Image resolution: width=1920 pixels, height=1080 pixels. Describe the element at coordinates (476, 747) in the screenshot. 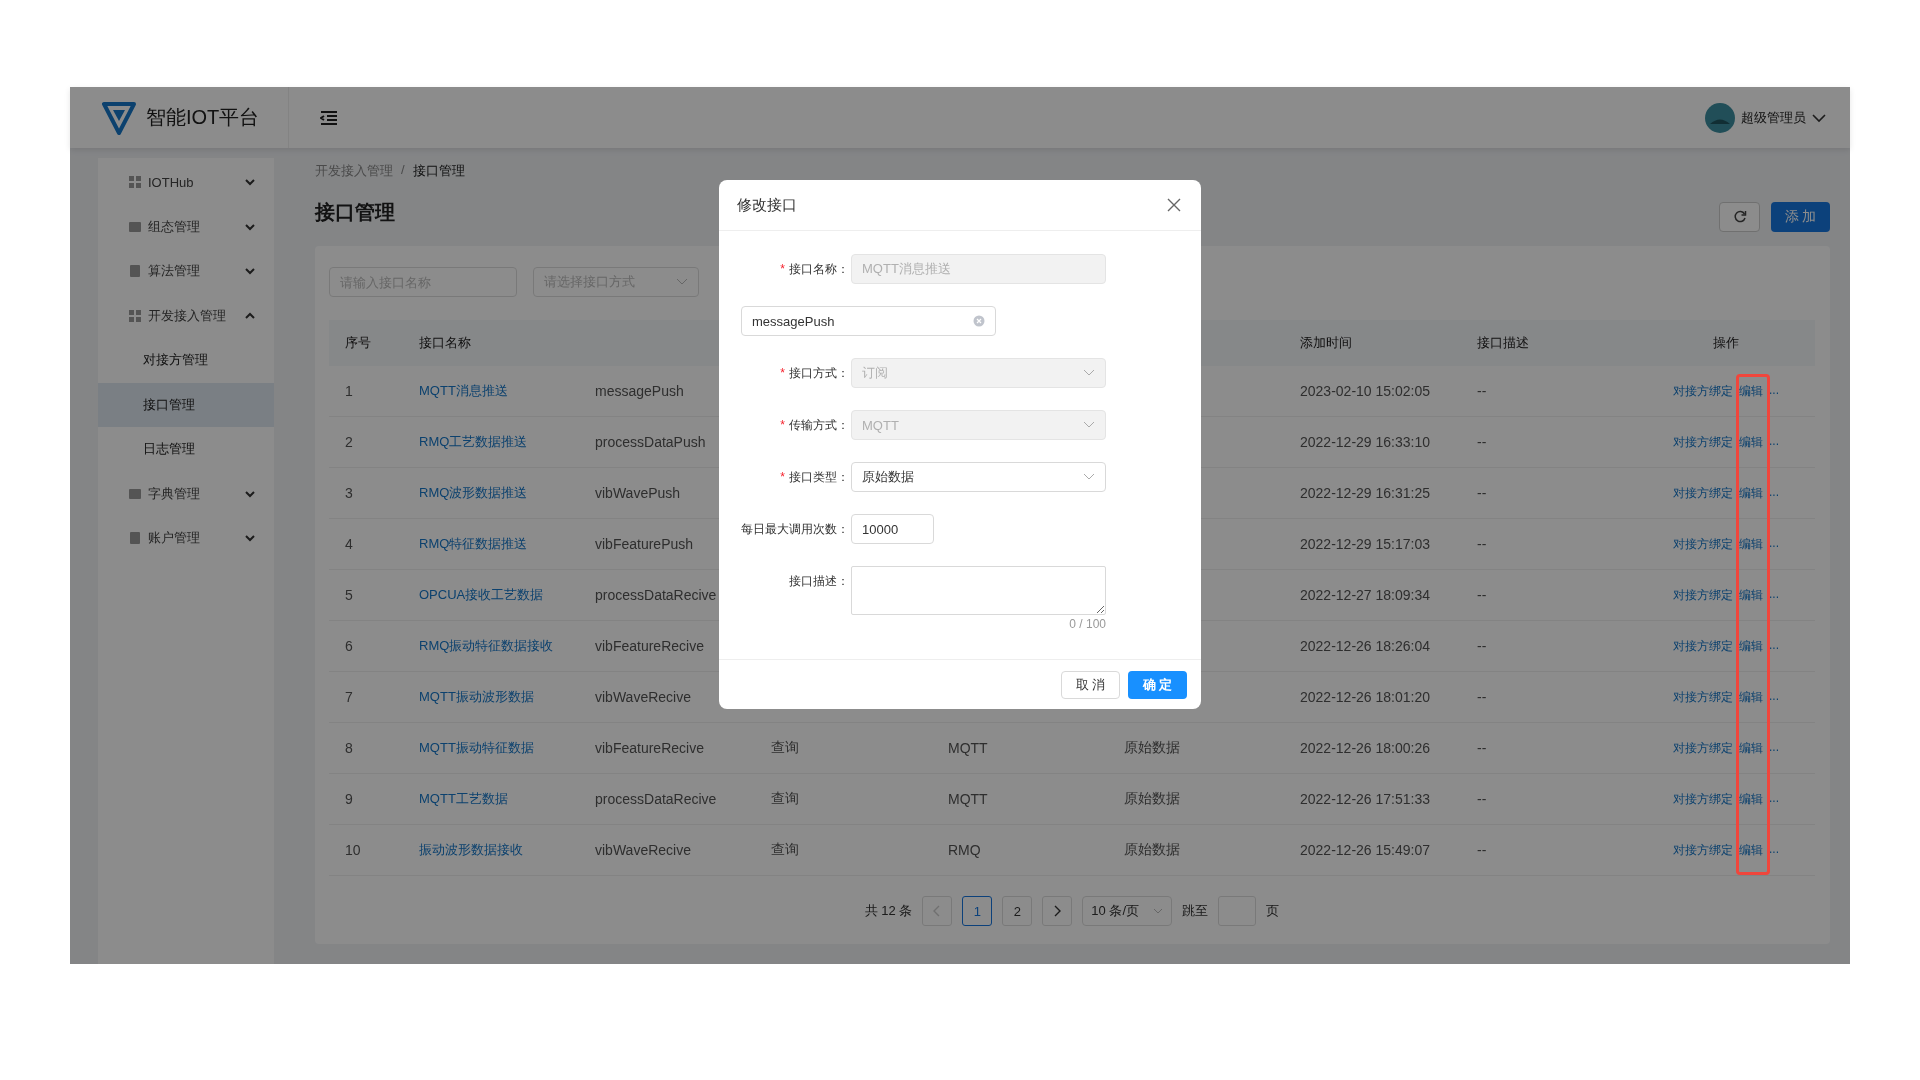

I see `interface-link: MQTT振动特征数据` at that location.